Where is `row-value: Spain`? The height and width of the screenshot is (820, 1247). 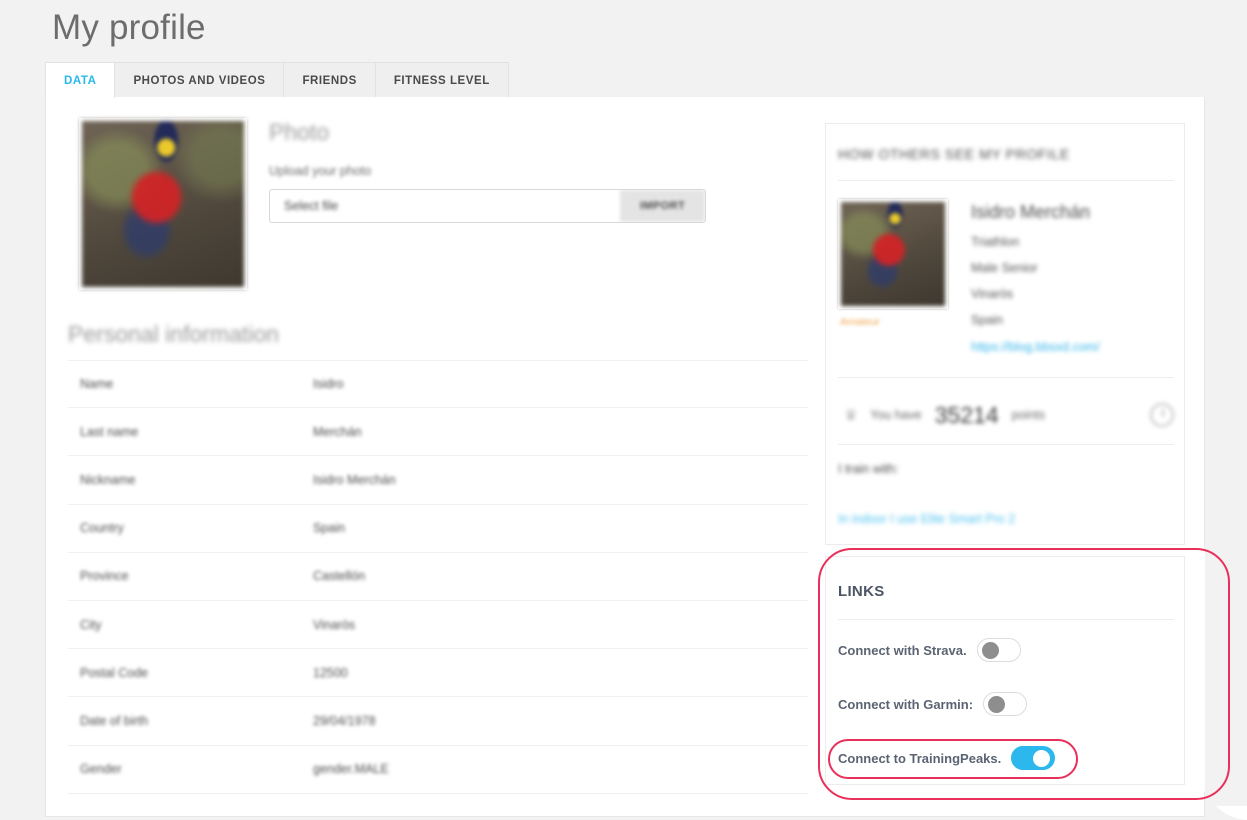
row-value: Spain is located at coordinates (329, 528).